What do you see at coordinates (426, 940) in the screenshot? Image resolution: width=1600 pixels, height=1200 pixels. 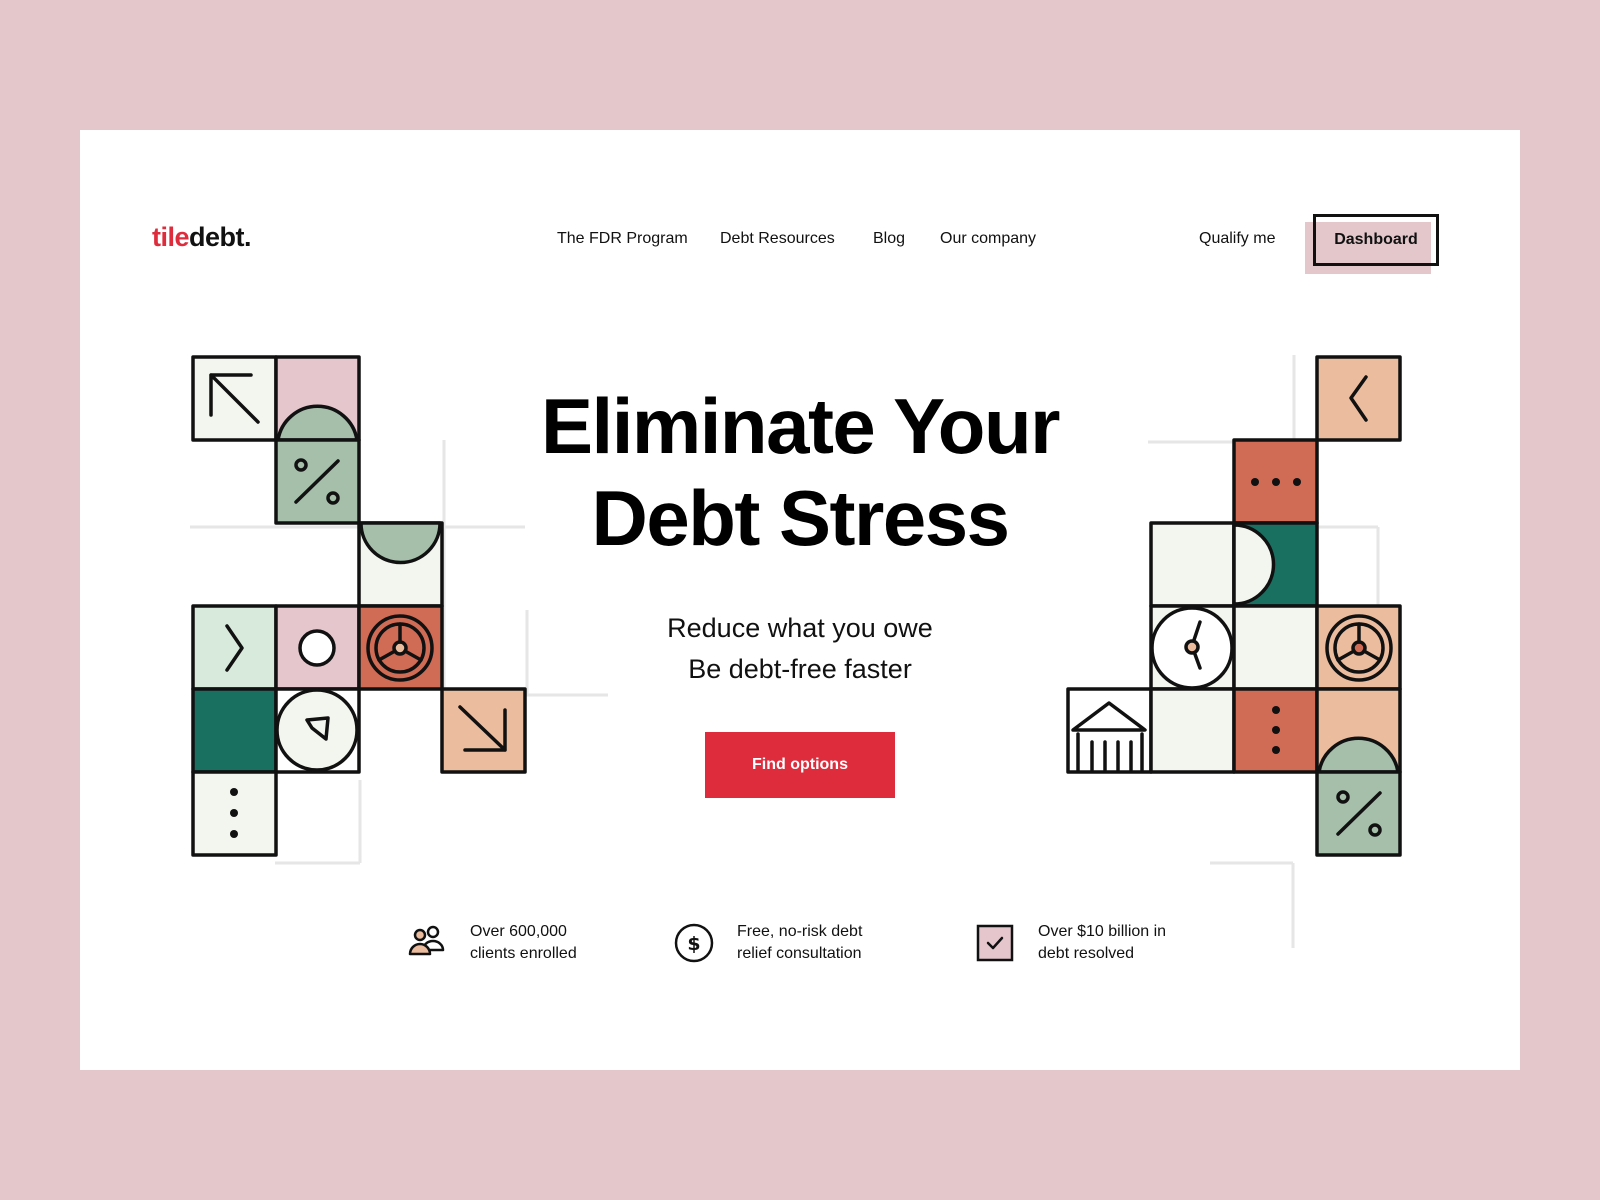 I see `people-icon` at bounding box center [426, 940].